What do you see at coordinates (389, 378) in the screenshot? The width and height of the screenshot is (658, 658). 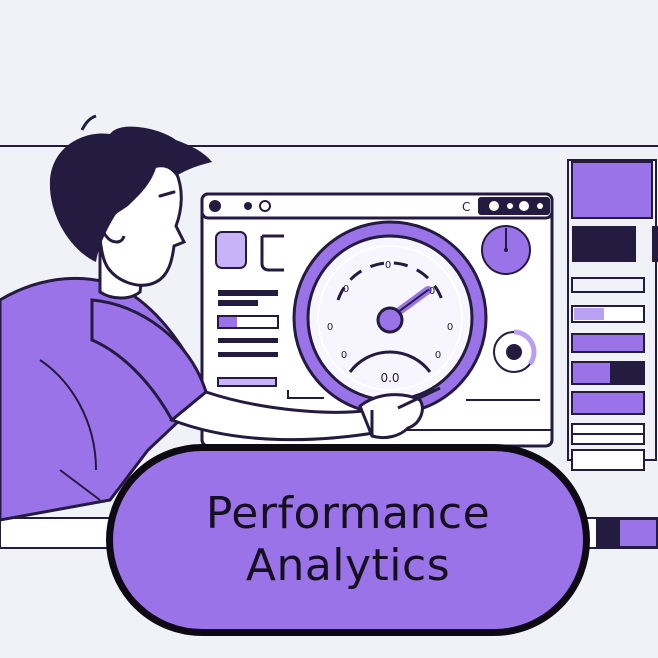 I see `gauge-readout: 0.0` at bounding box center [389, 378].